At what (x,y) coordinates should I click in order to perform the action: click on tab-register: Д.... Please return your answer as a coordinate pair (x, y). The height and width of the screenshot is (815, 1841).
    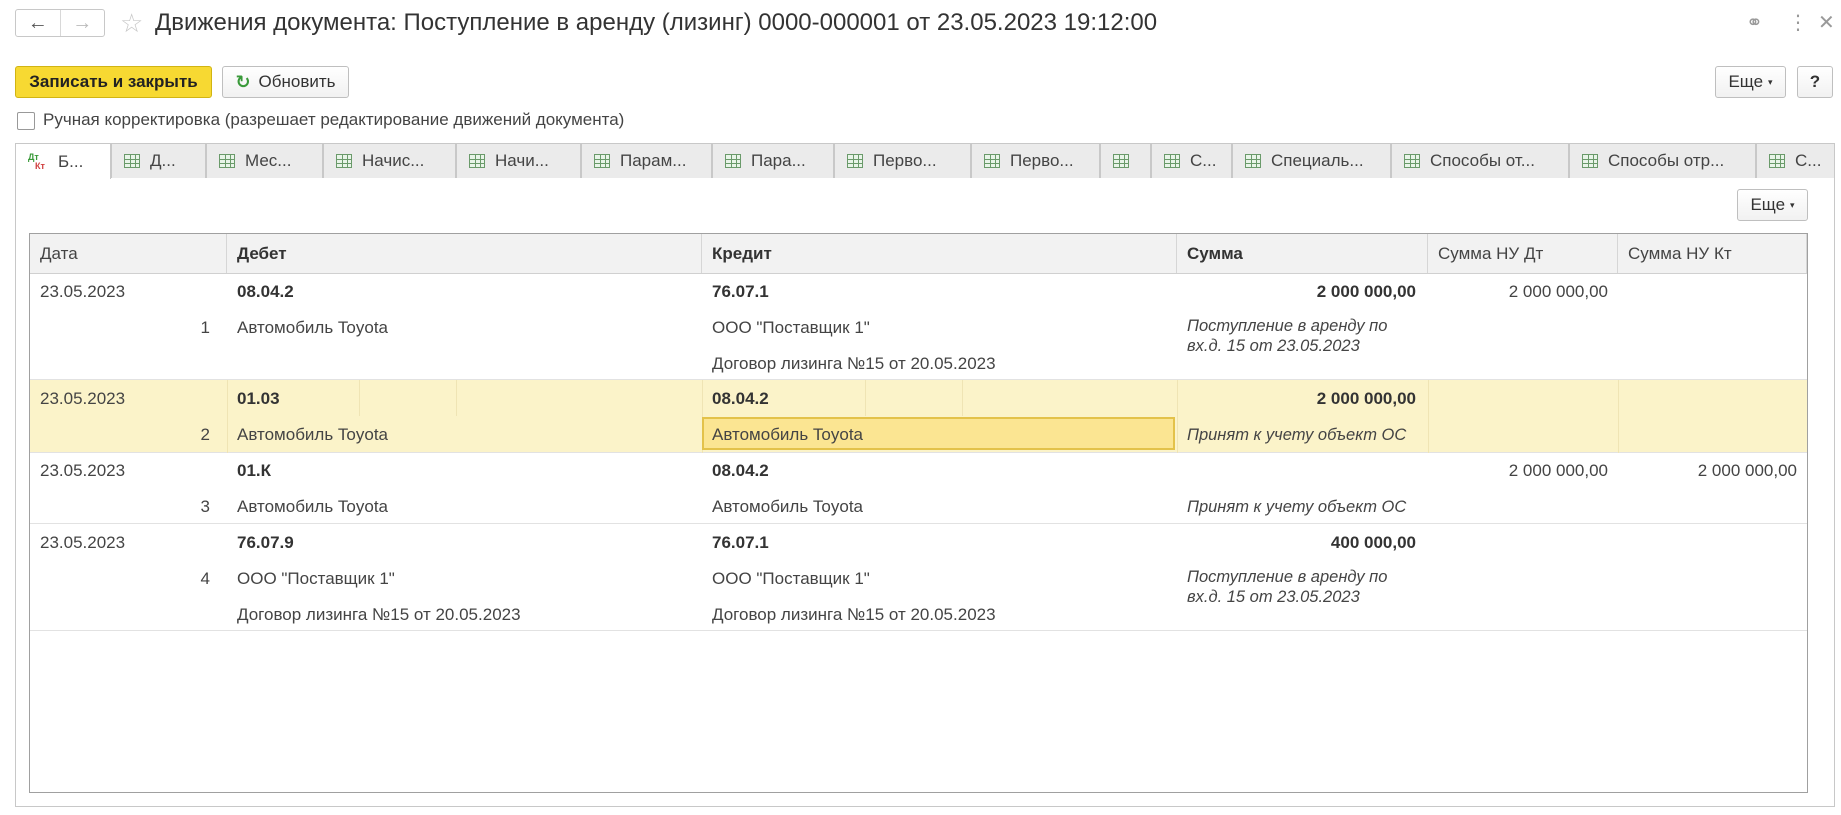
    Looking at the image, I should click on (158, 160).